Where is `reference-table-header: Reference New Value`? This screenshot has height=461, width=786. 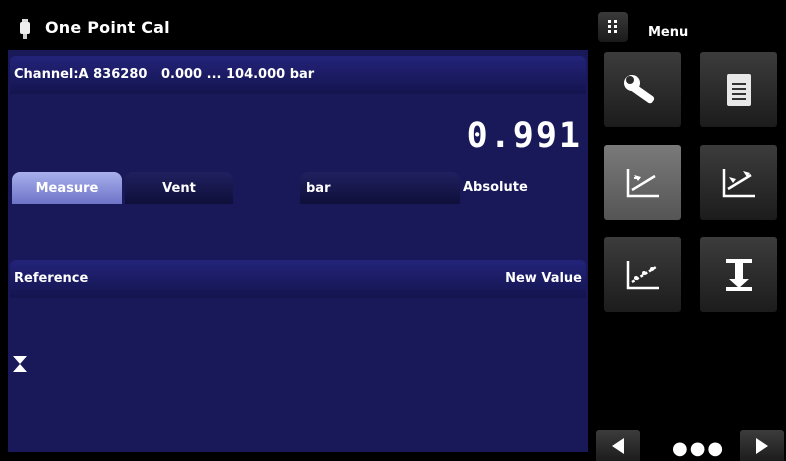 reference-table-header: Reference New Value is located at coordinates (298, 279).